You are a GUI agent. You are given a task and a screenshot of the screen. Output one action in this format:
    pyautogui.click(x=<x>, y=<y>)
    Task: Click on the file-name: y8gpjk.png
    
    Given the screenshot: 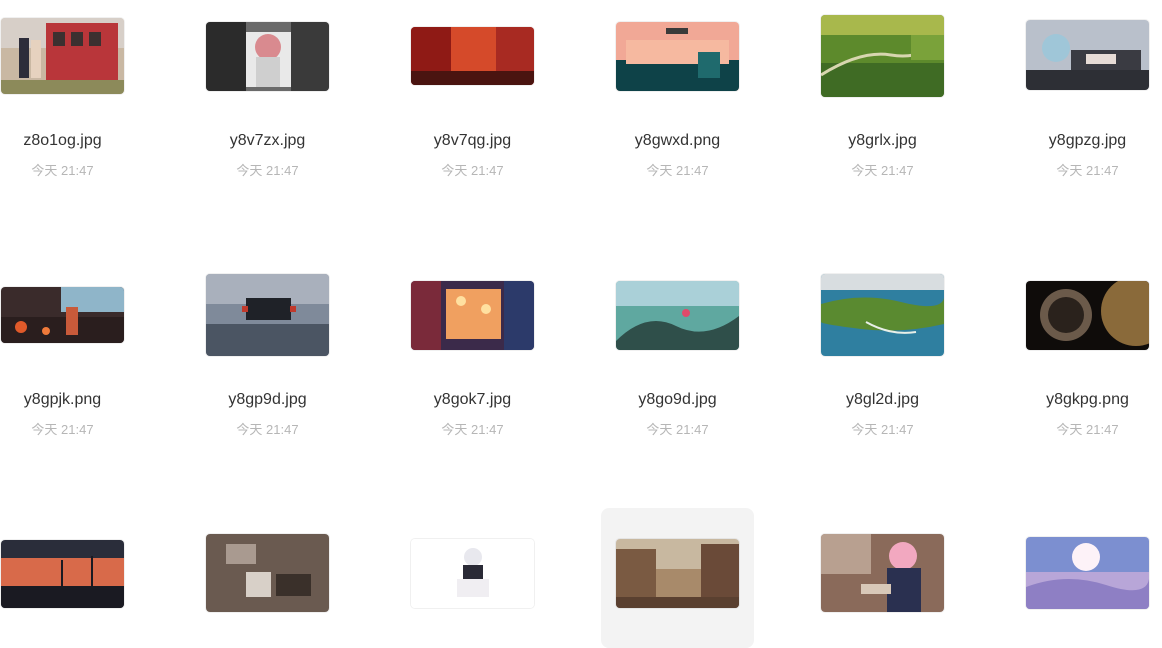 What is the action you would take?
    pyautogui.click(x=62, y=400)
    